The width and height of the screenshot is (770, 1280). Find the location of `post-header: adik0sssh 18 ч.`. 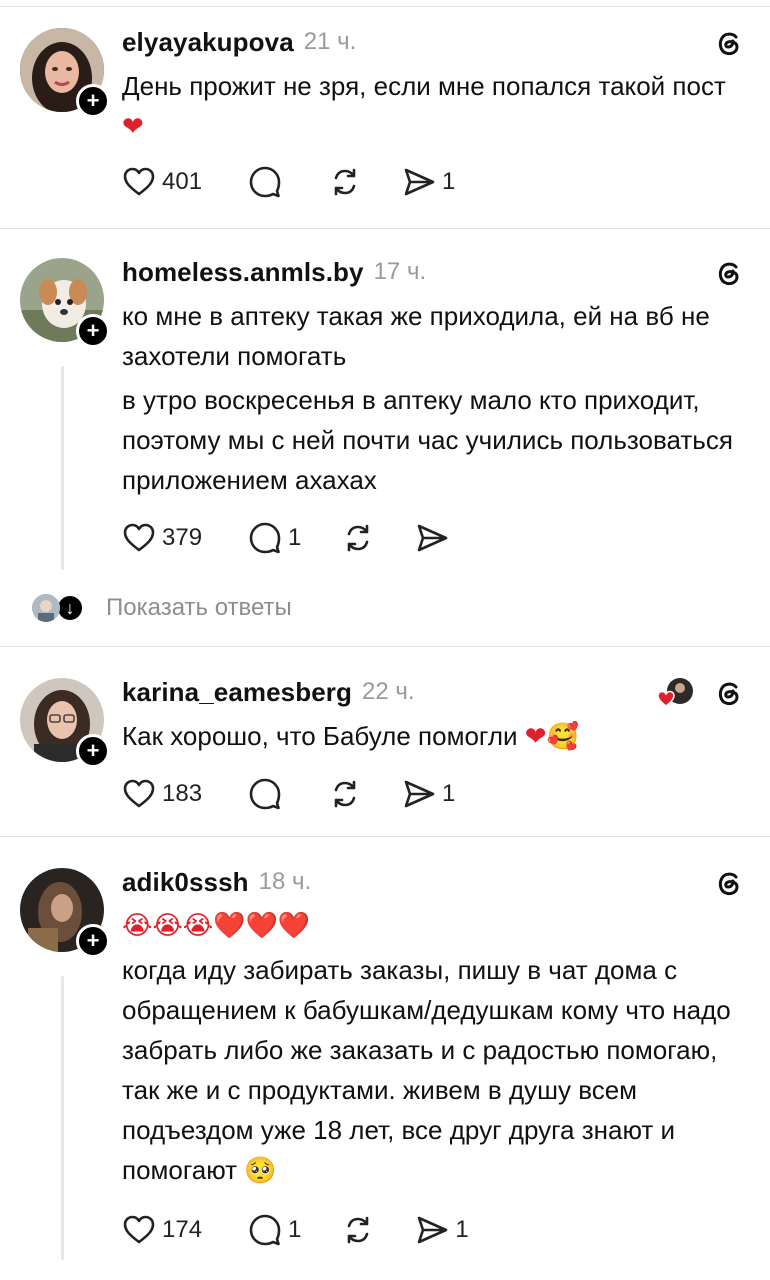

post-header: adik0sssh 18 ч. is located at coordinates (434, 882).